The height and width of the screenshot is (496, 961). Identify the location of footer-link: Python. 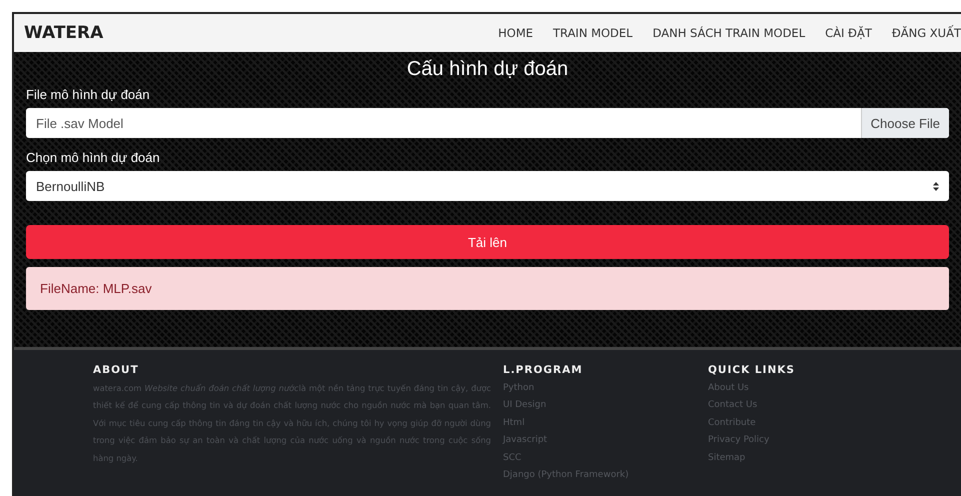
(599, 389).